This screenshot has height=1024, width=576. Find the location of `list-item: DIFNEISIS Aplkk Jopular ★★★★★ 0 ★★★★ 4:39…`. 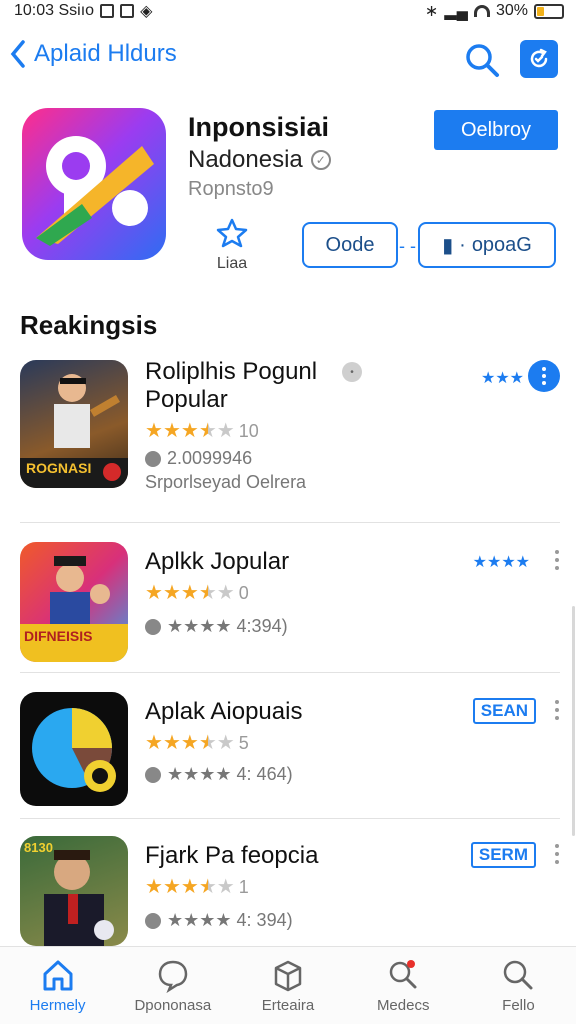

list-item: DIFNEISIS Aplkk Jopular ★★★★★ 0 ★★★★ 4:39… is located at coordinates (288, 602).